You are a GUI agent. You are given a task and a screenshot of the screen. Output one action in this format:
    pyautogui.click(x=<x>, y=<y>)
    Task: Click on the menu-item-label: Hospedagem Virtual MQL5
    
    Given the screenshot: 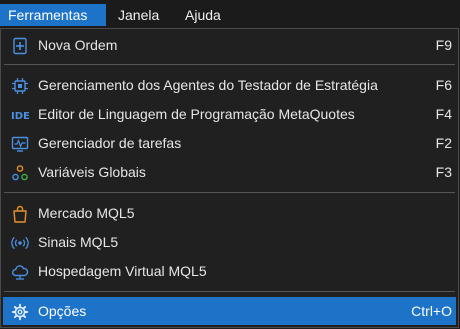 What is the action you would take?
    pyautogui.click(x=122, y=271)
    